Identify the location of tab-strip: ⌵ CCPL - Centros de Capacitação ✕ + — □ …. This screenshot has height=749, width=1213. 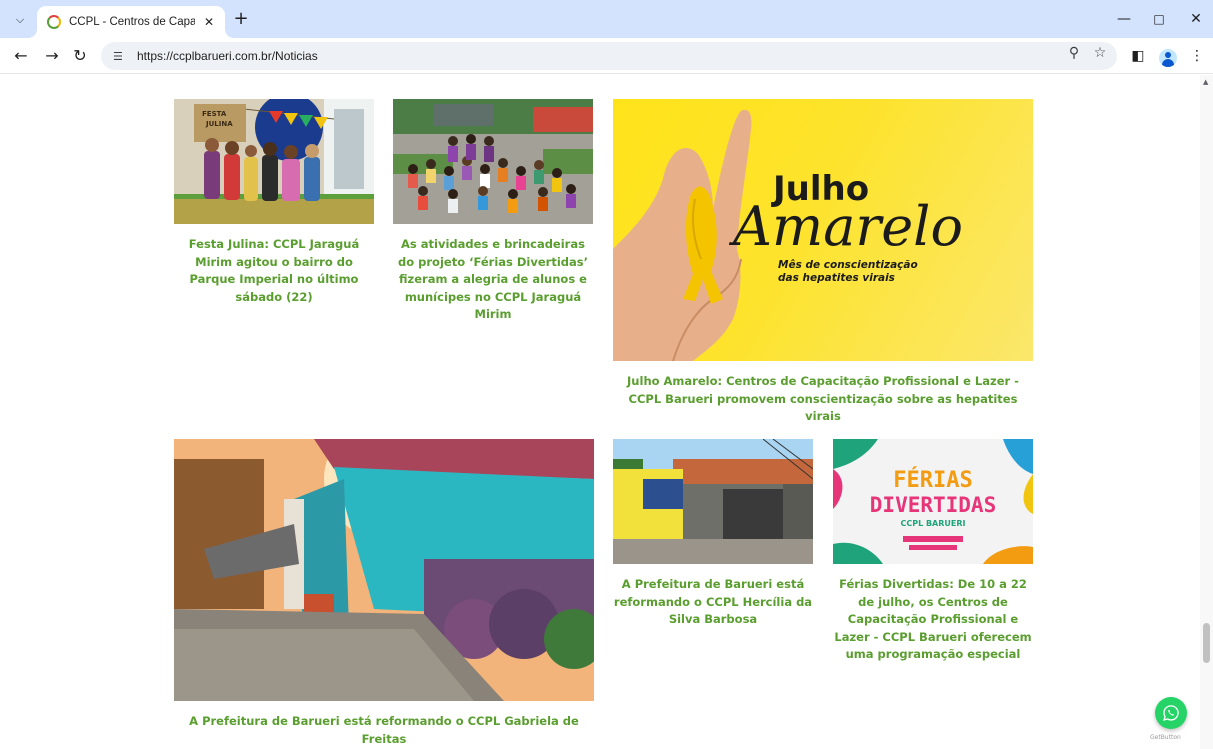
(606, 19).